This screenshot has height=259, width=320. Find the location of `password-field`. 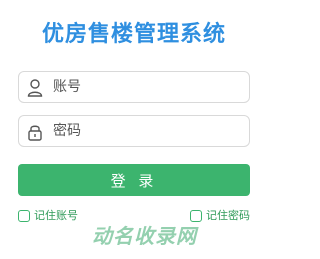

password-field is located at coordinates (134, 131).